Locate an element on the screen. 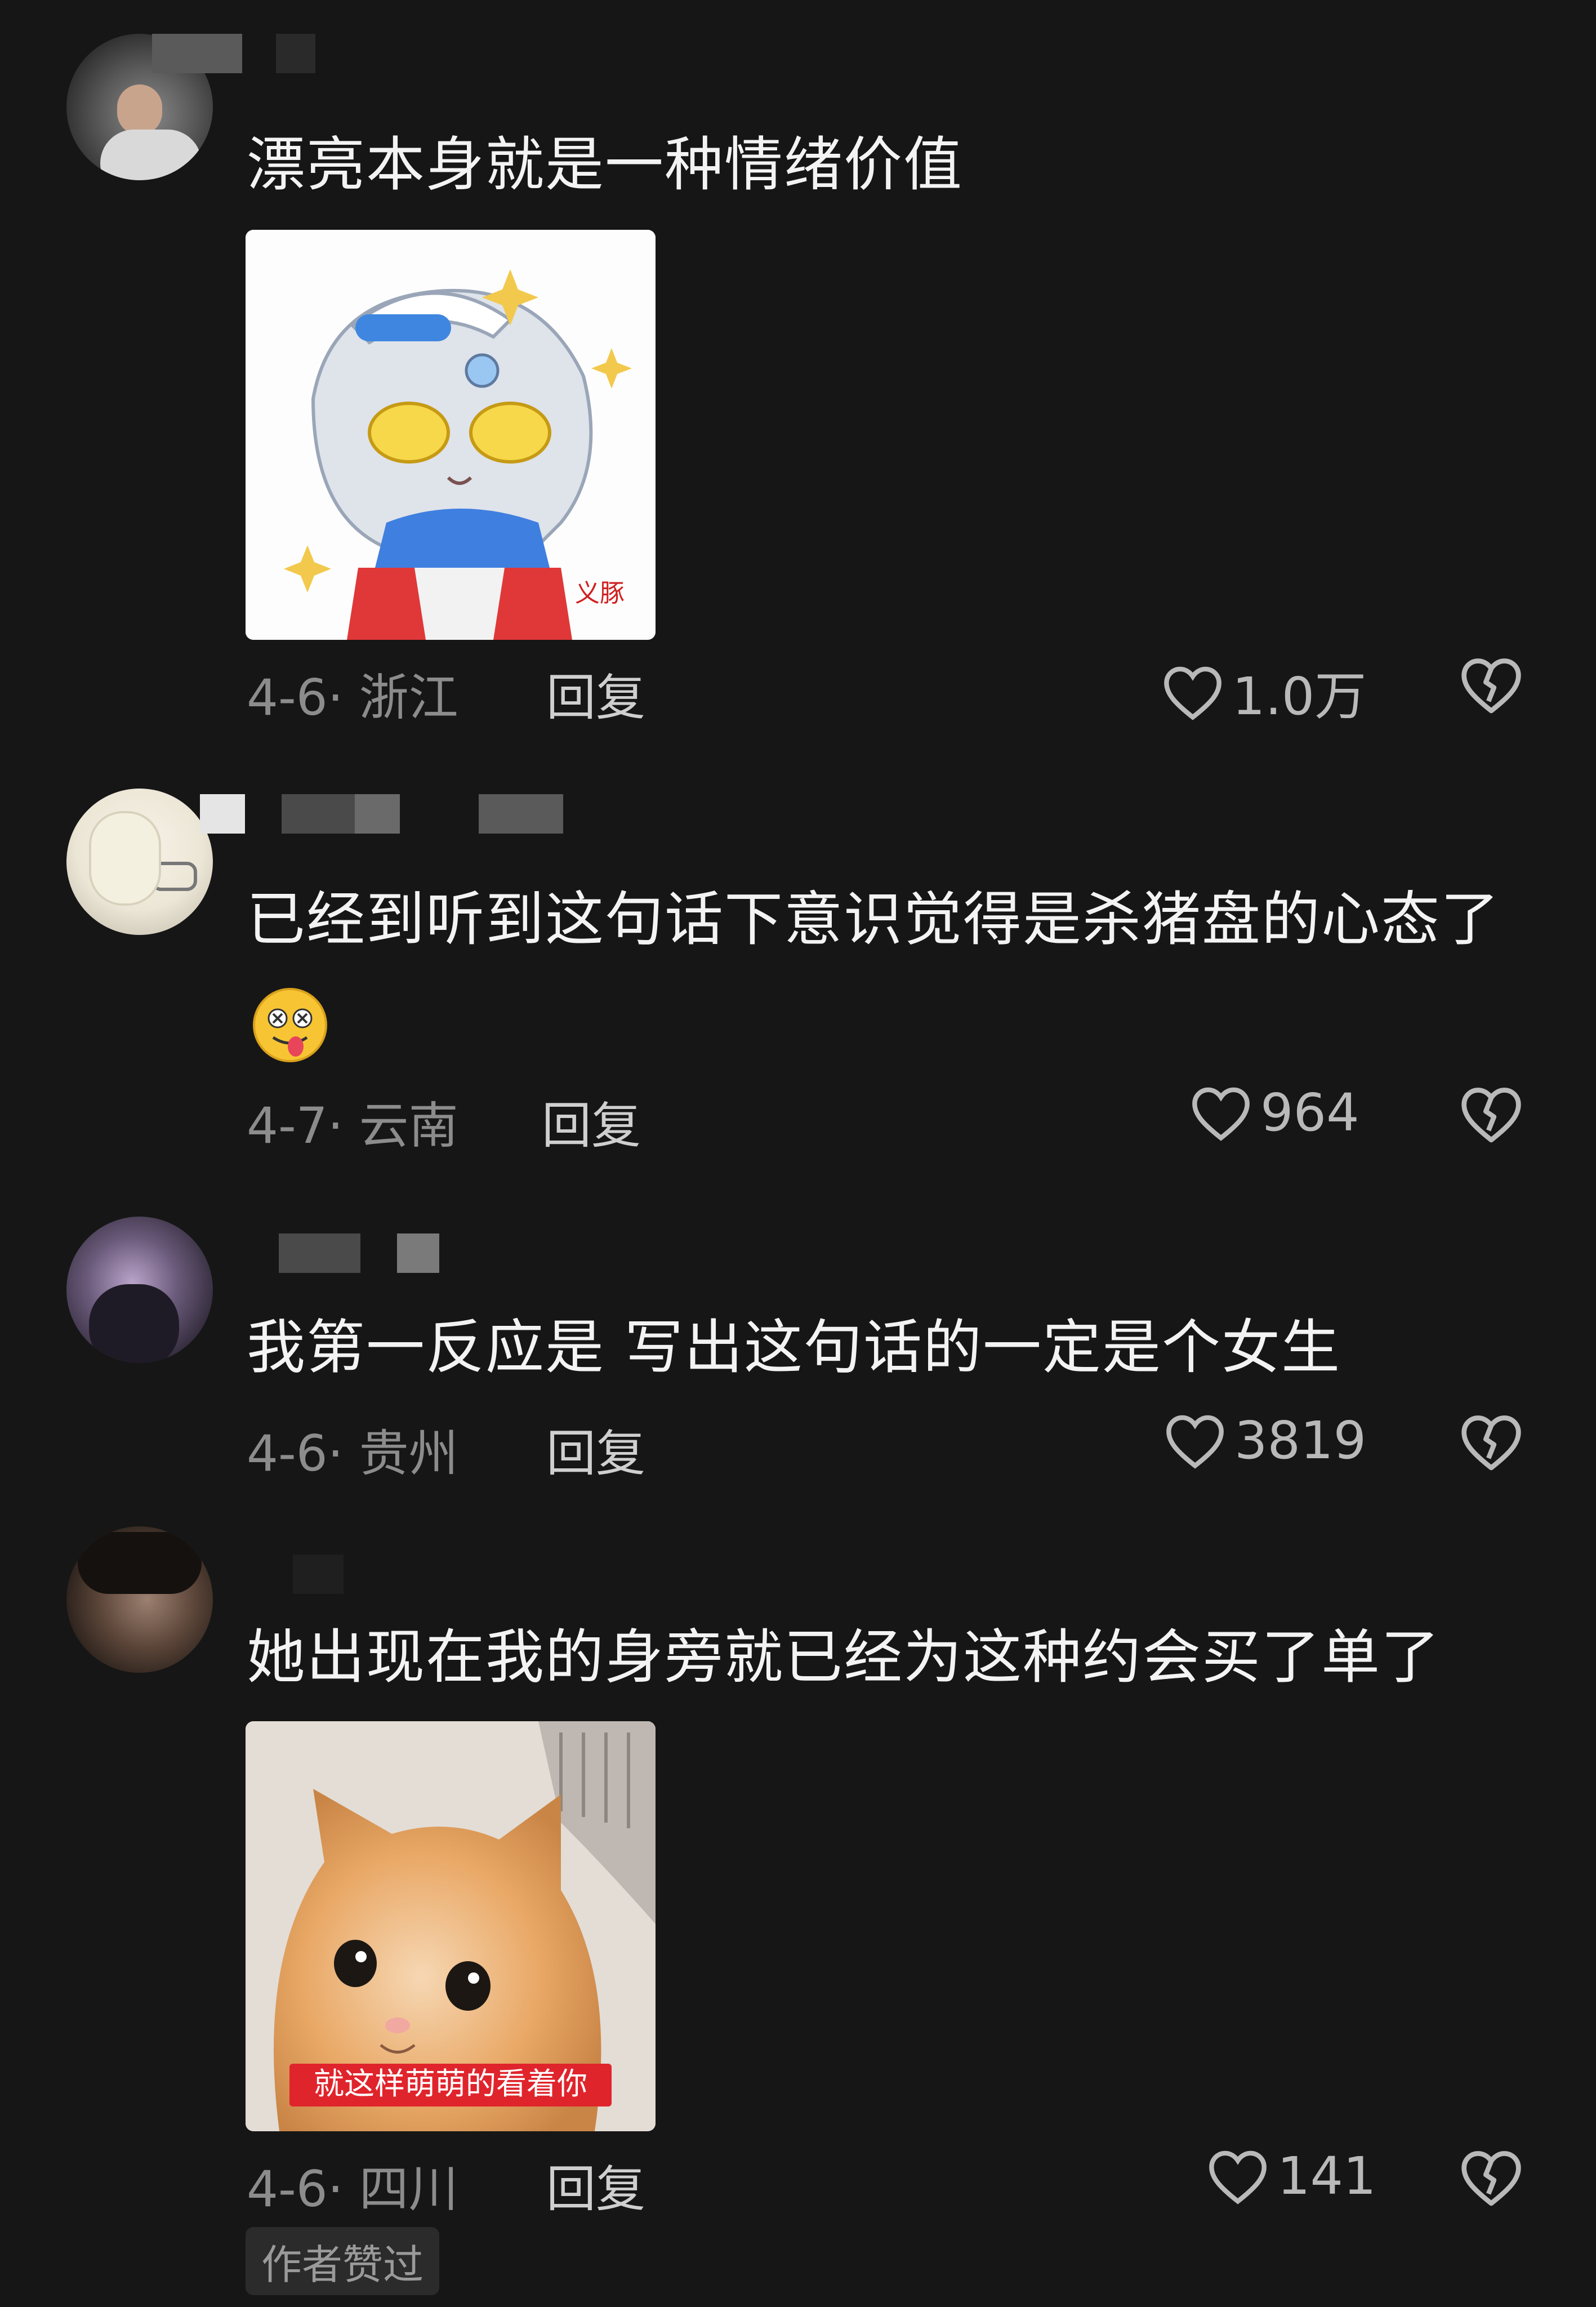  like-count: 1.0万 is located at coordinates (1300, 696).